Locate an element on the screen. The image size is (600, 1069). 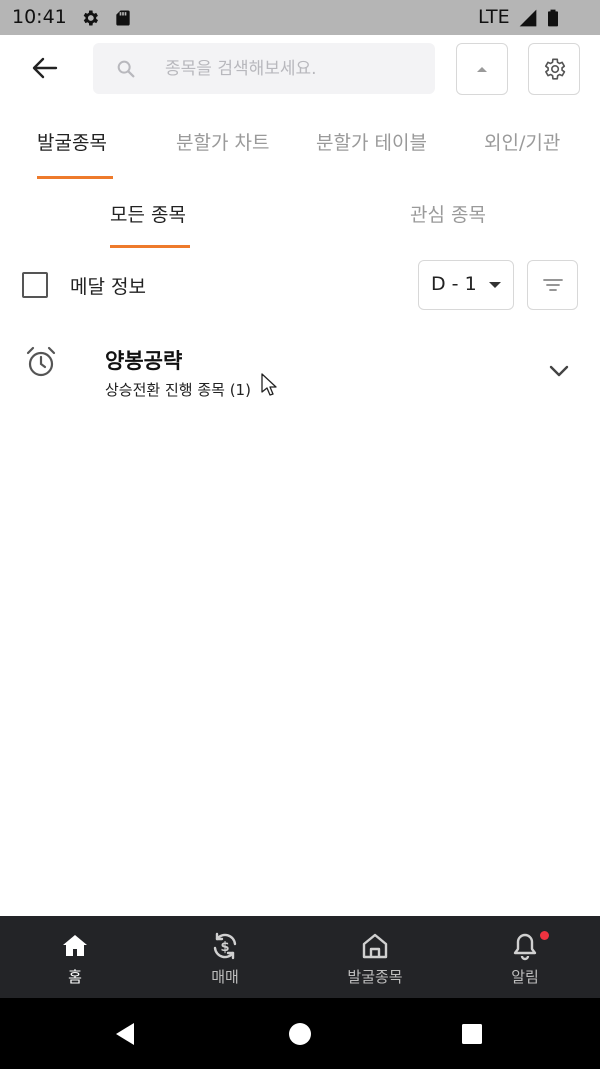
caret-up-icon is located at coordinates (482, 69).